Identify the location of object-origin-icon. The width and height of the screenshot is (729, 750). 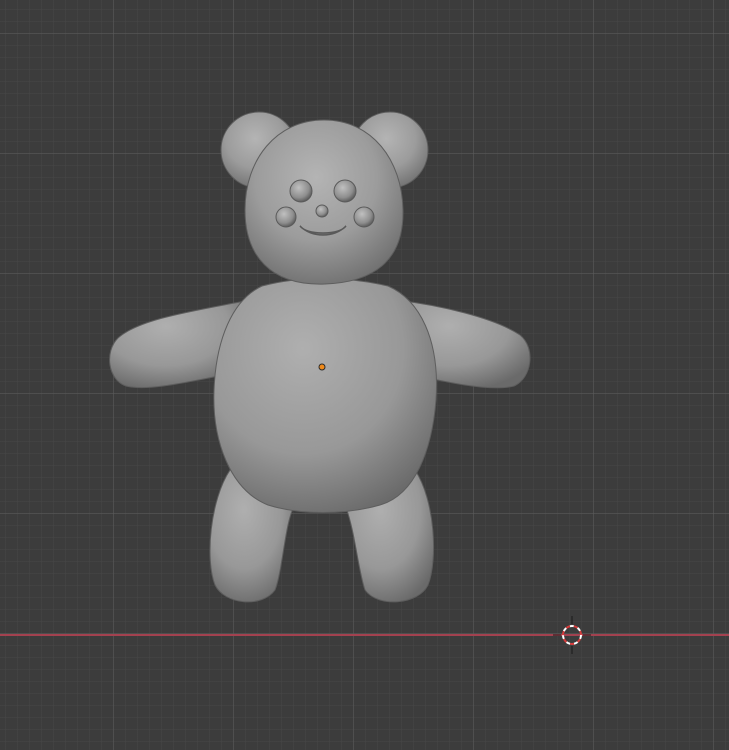
(322, 367).